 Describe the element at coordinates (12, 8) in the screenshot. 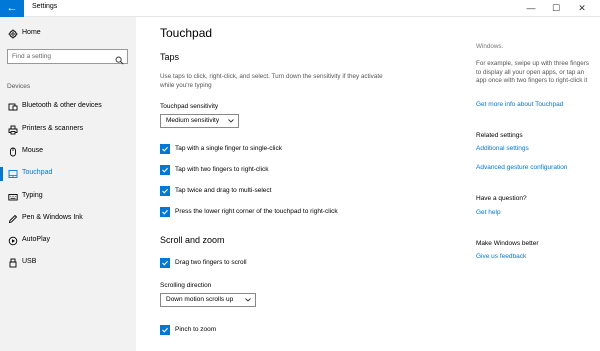

I see `back-button: ←` at that location.